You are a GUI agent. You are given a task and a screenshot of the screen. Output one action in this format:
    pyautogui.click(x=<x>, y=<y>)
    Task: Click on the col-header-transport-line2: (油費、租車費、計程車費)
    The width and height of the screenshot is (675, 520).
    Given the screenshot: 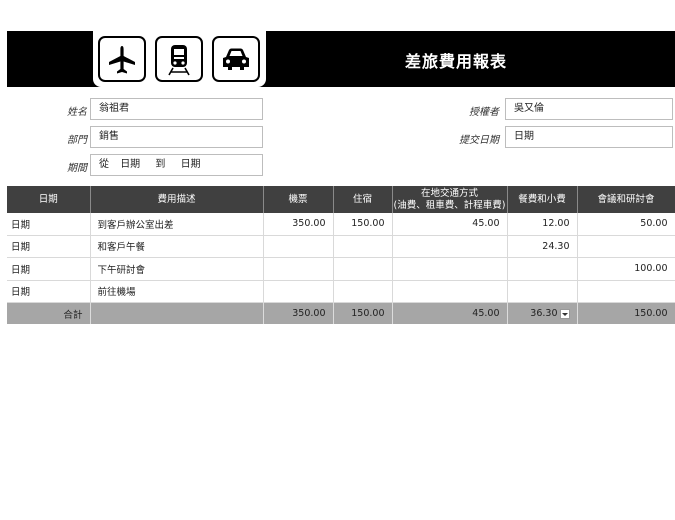 What is the action you would take?
    pyautogui.click(x=449, y=205)
    